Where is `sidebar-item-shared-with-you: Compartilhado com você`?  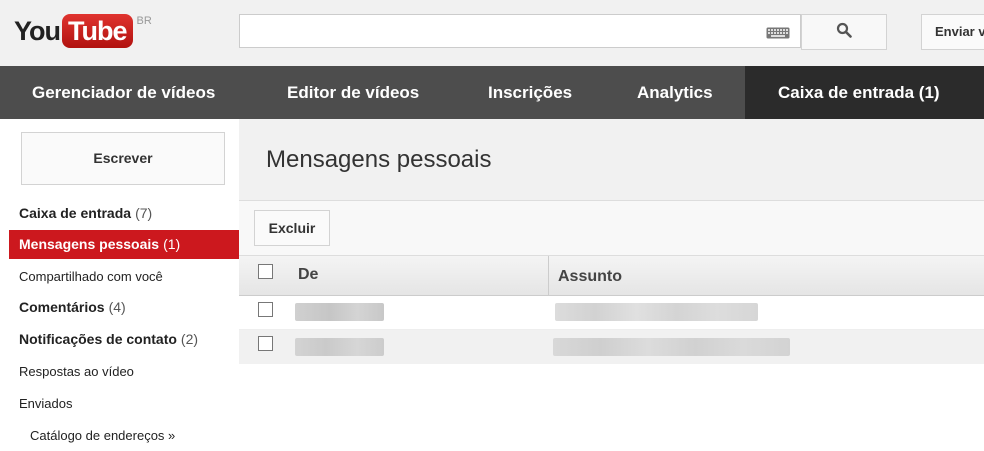 sidebar-item-shared-with-you: Compartilhado com você is located at coordinates (124, 276).